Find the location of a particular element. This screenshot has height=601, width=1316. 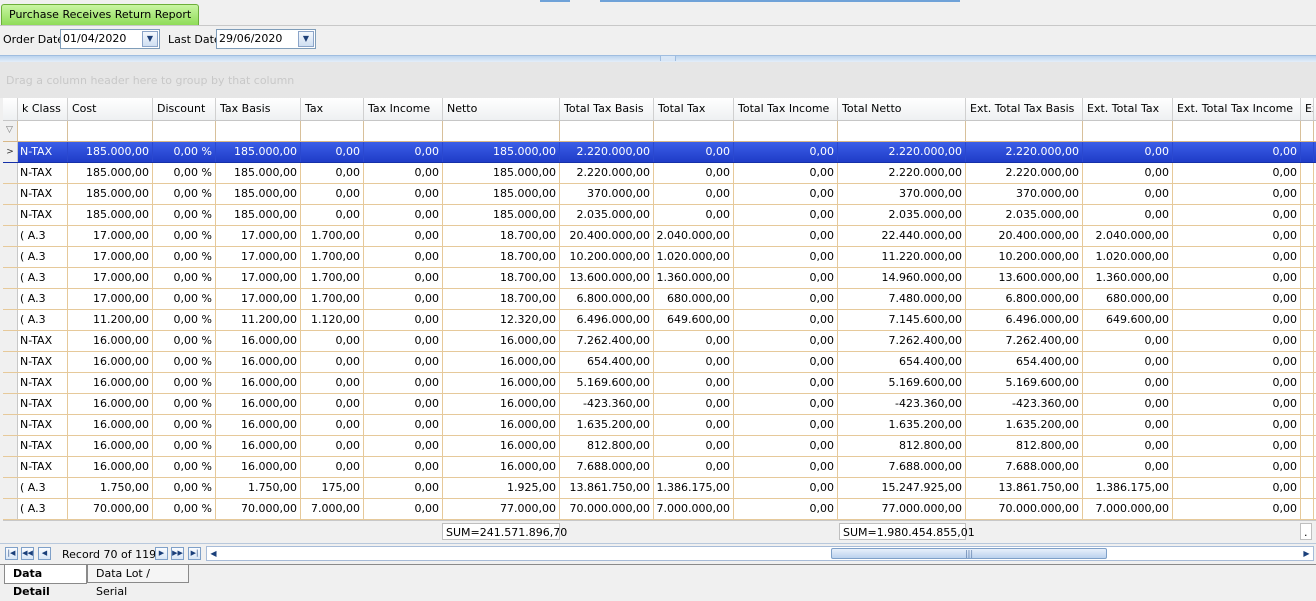

table-cell: 11.200,00 is located at coordinates (258, 320).